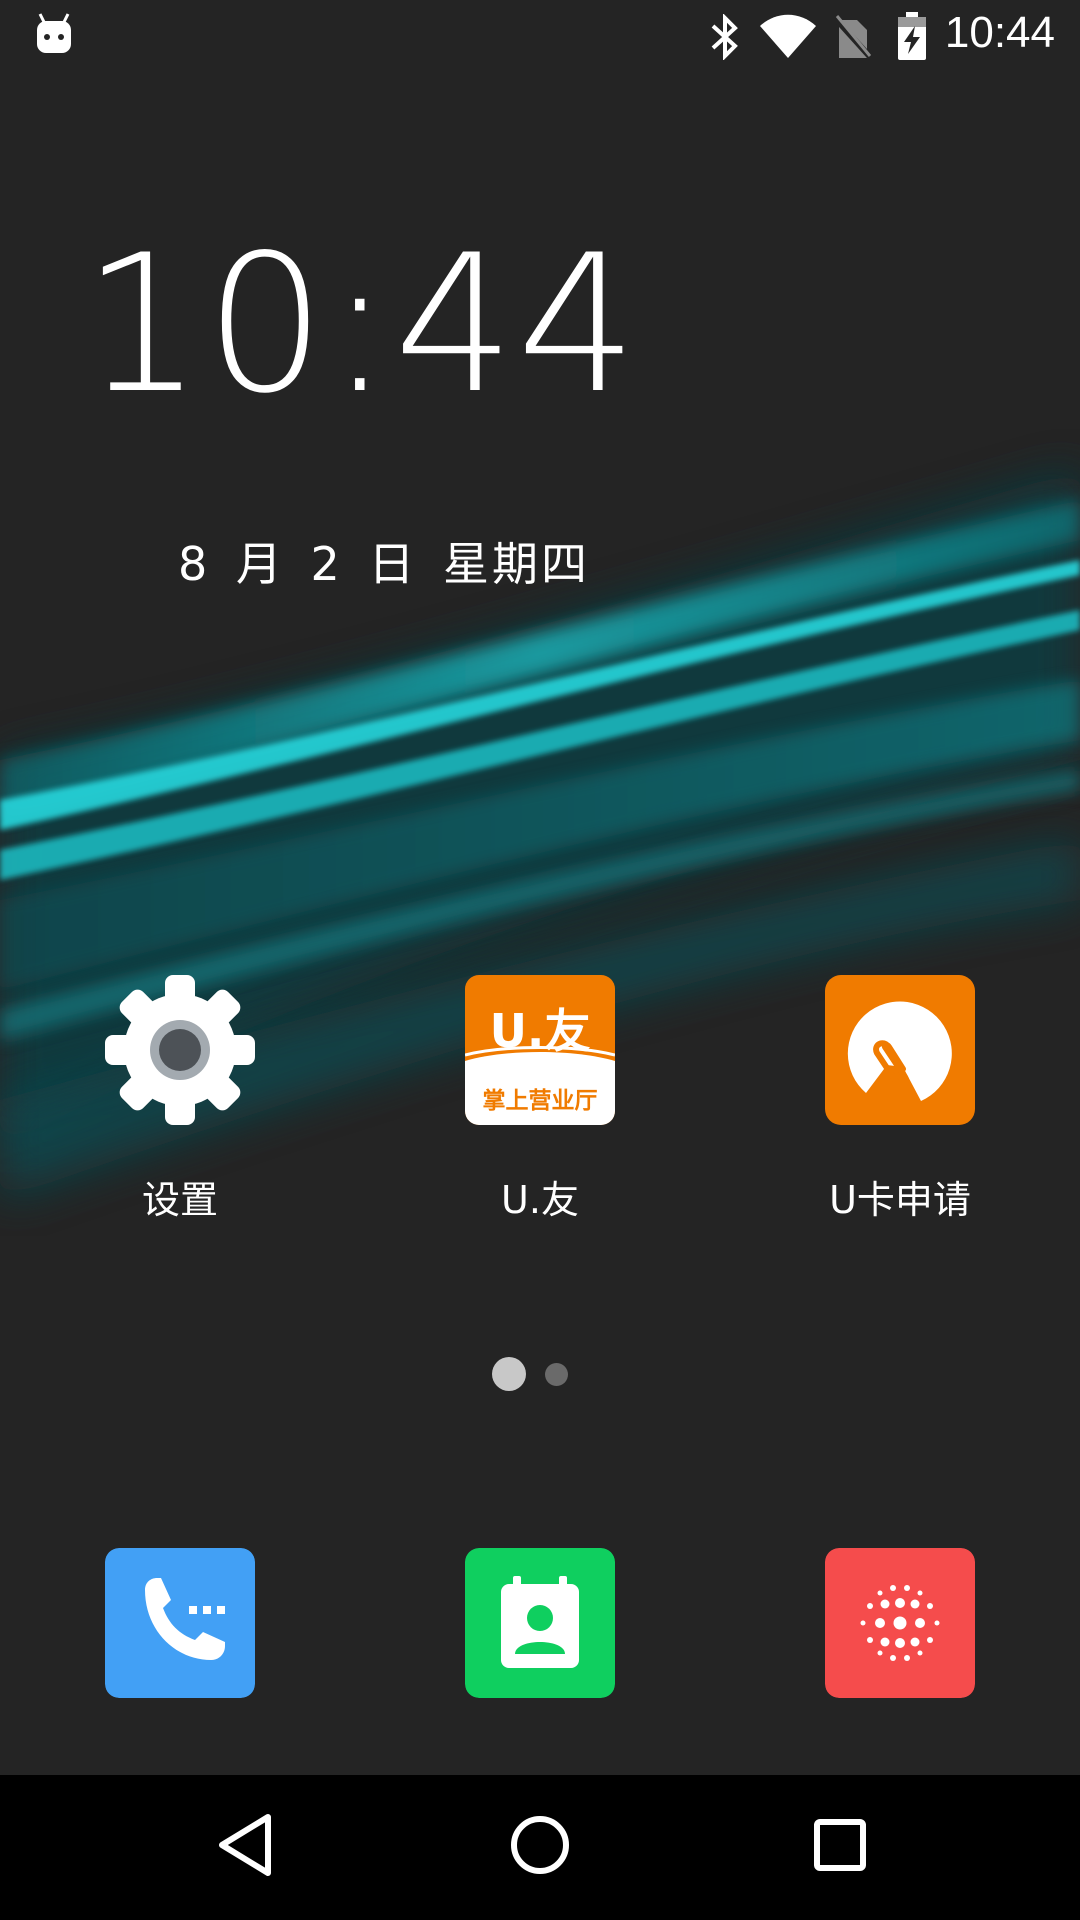 The image size is (1080, 1920). Describe the element at coordinates (540, 1050) in the screenshot. I see `uyou-icon: U.友 掌上营业厅` at that location.